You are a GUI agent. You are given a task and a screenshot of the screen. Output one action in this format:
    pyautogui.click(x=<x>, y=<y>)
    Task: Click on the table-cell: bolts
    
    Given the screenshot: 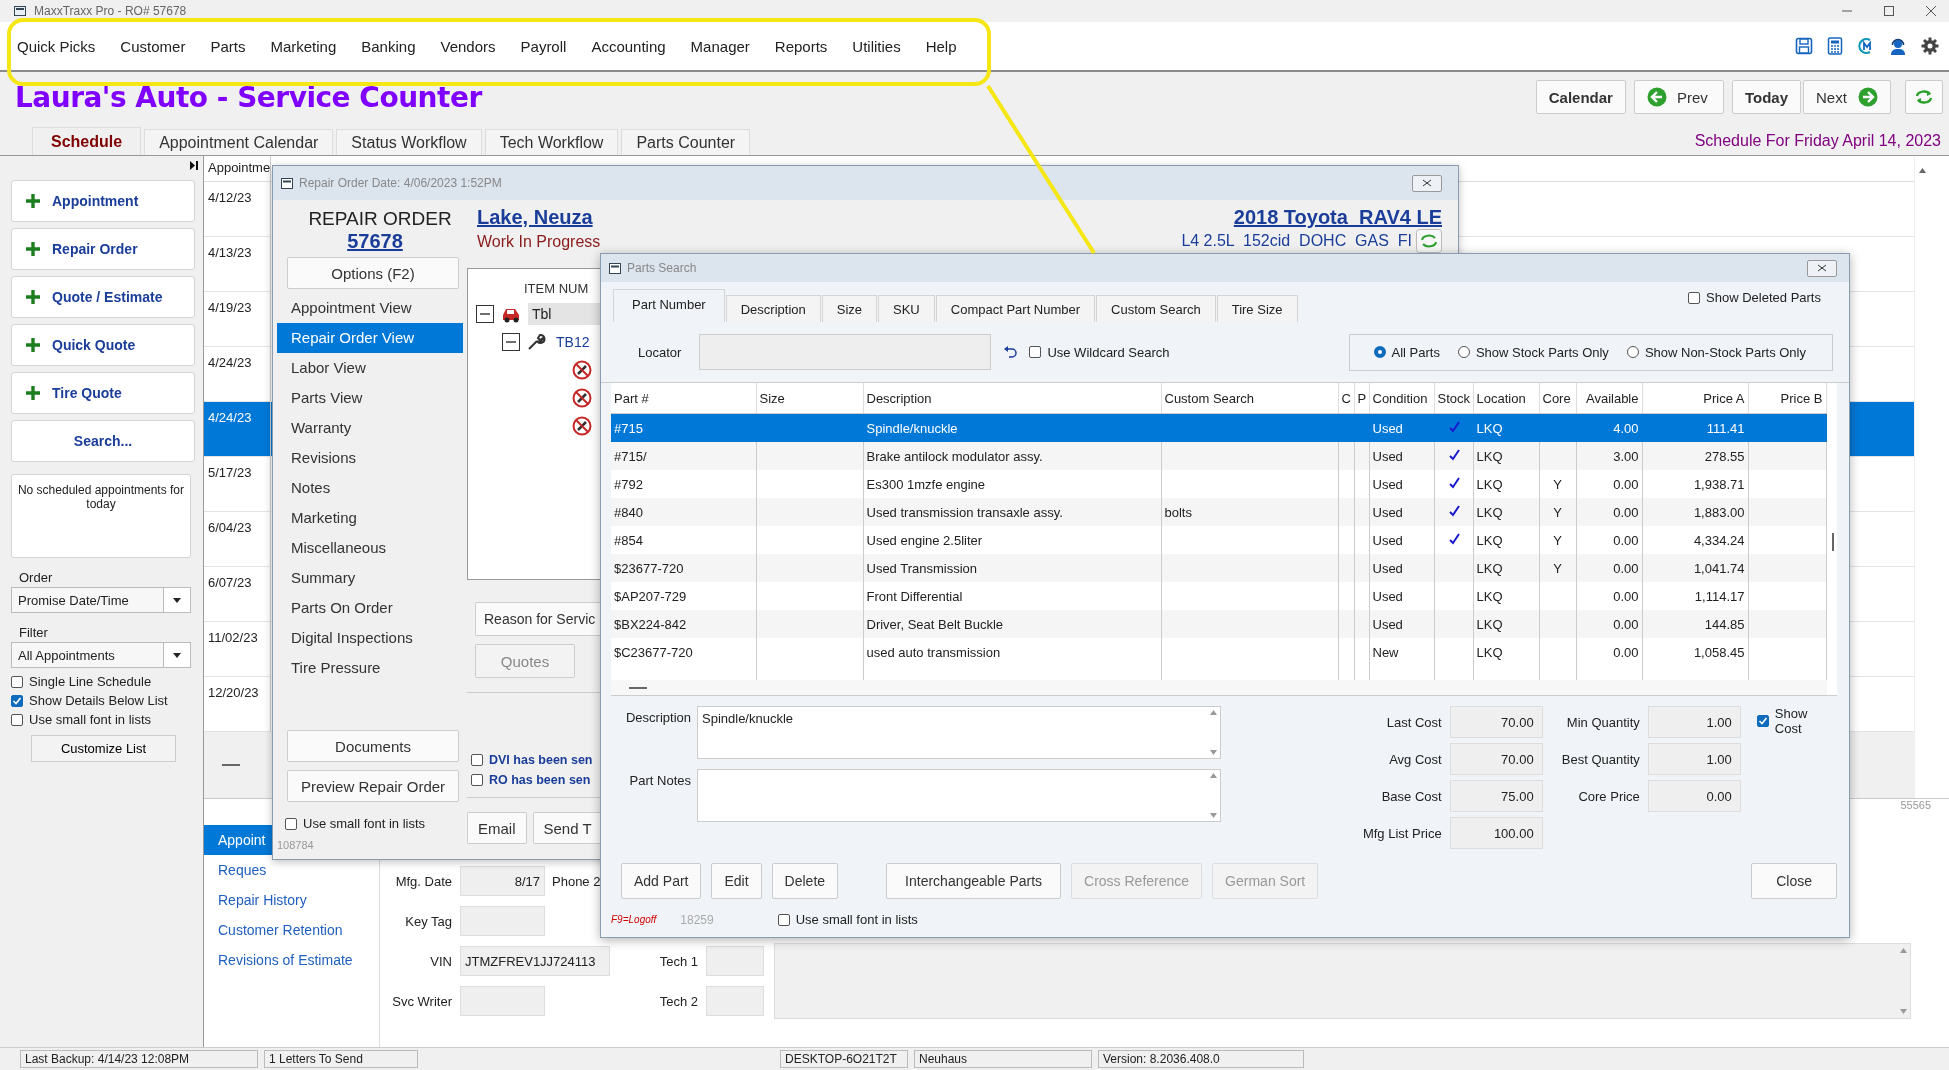 What is the action you would take?
    pyautogui.click(x=1178, y=512)
    